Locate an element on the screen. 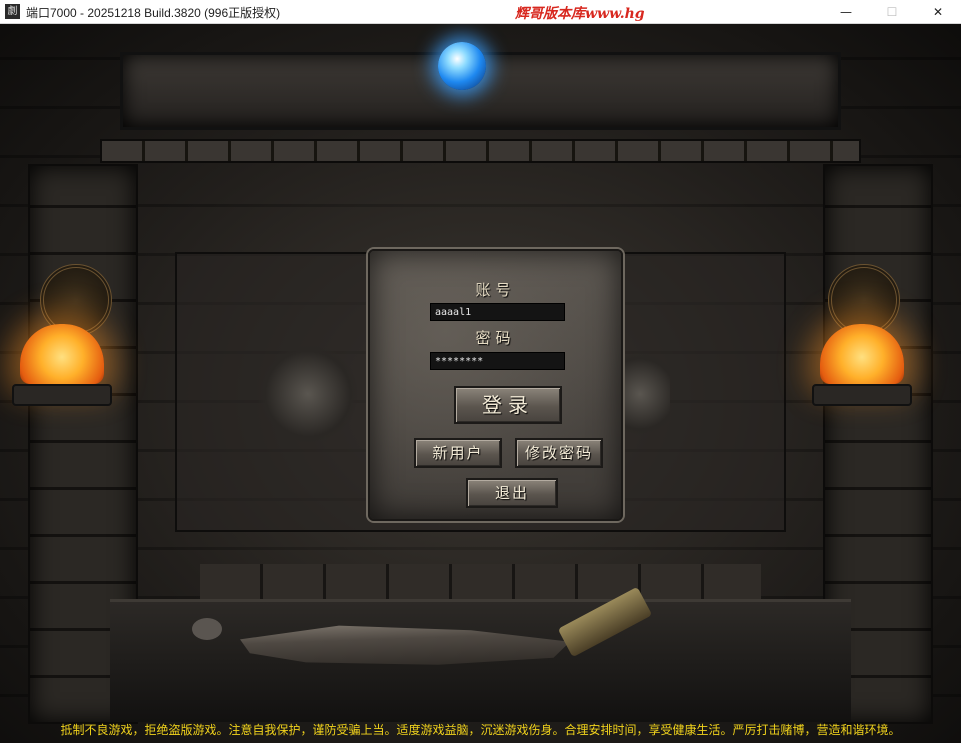  password-label: 密码 is located at coordinates (495, 338).